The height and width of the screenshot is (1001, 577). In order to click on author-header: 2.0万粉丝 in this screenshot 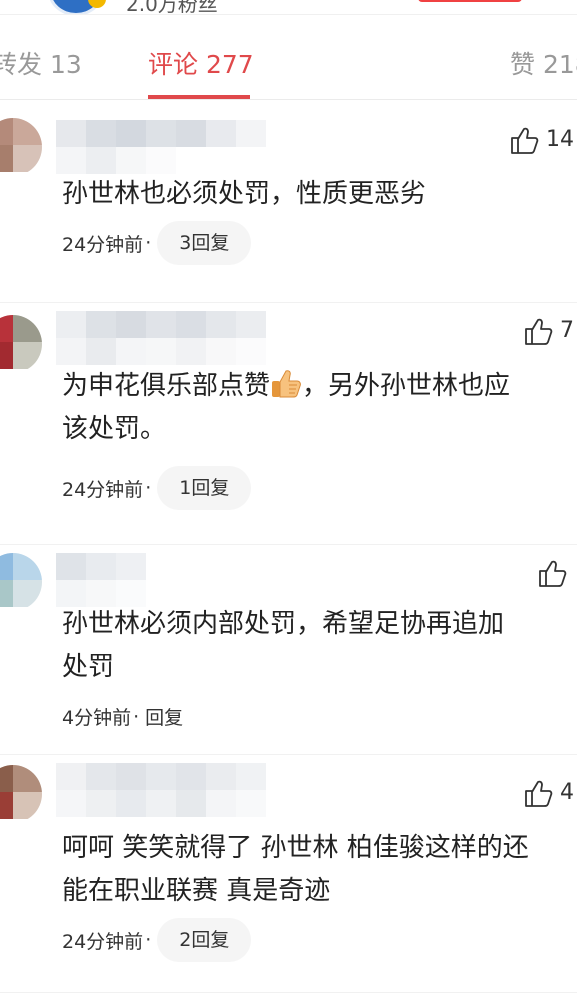, I will do `click(288, 7)`.